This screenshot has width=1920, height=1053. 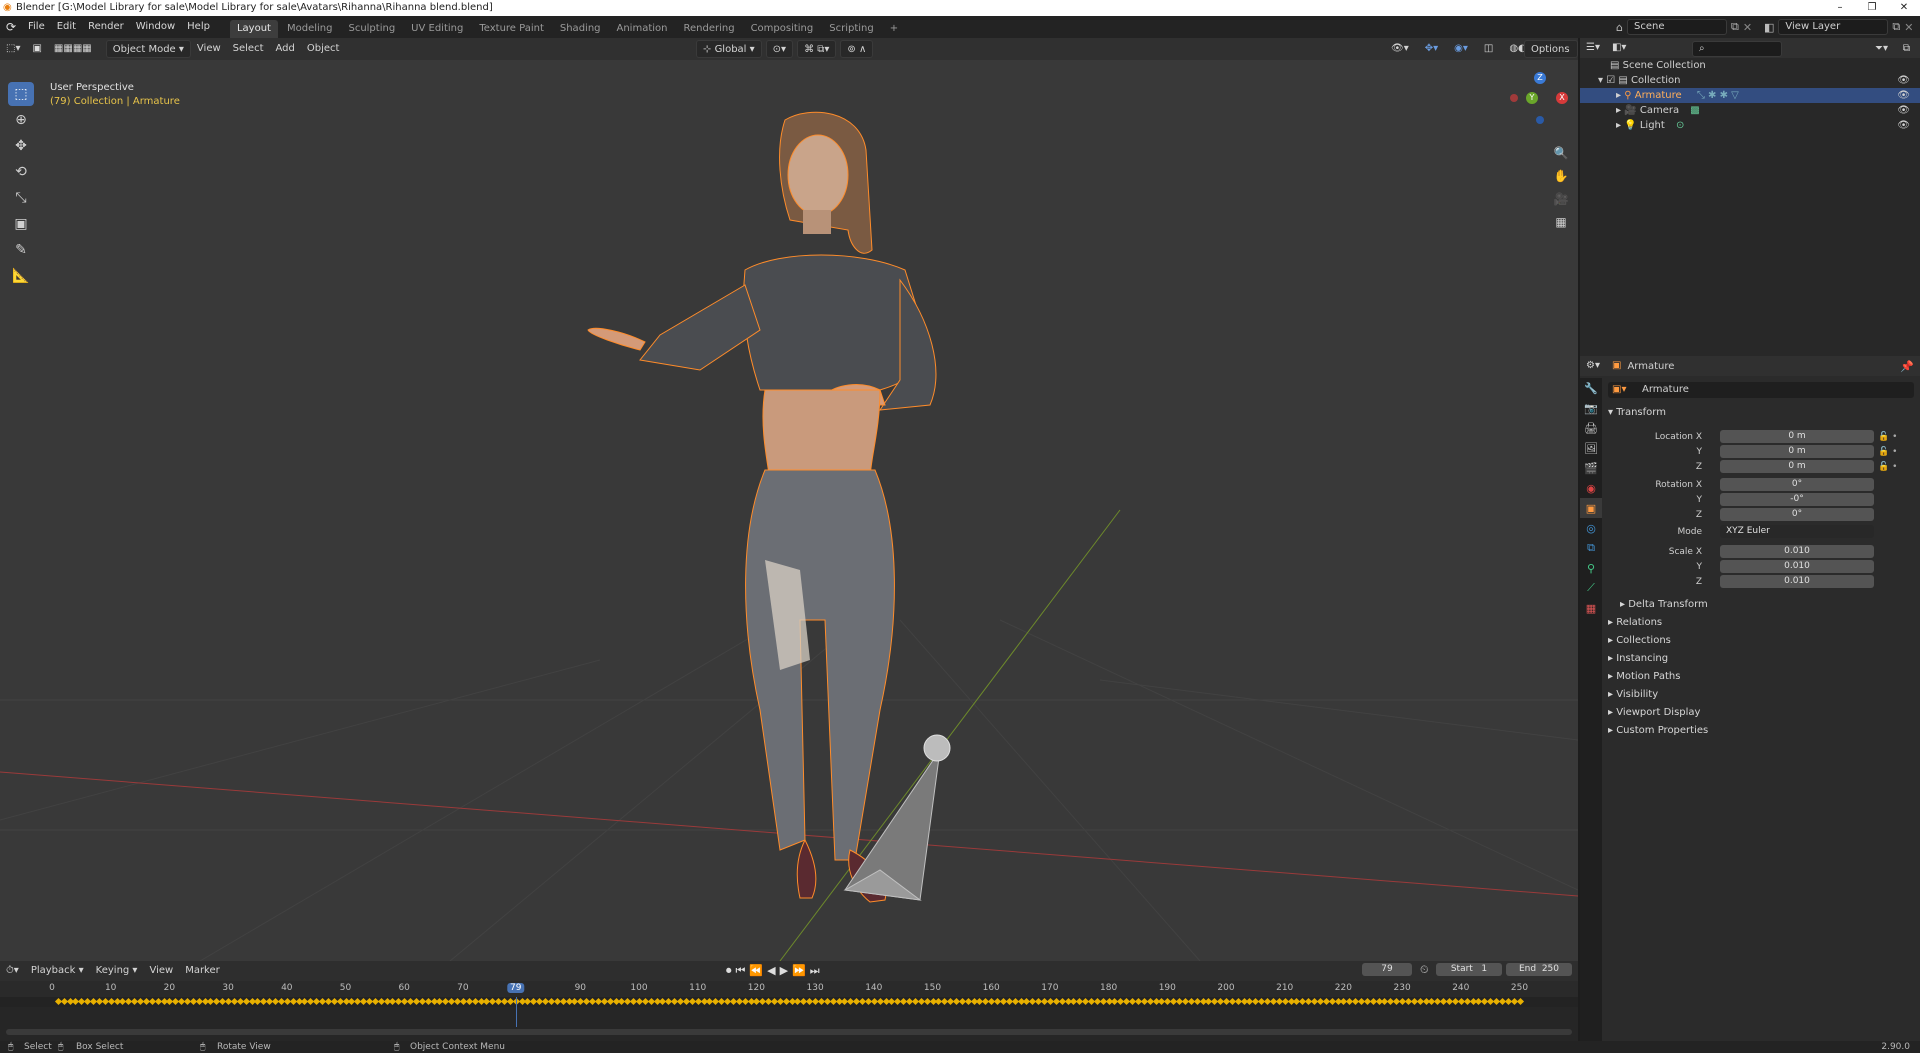 I want to click on location-z-field: 0 m, so click(x=1797, y=466).